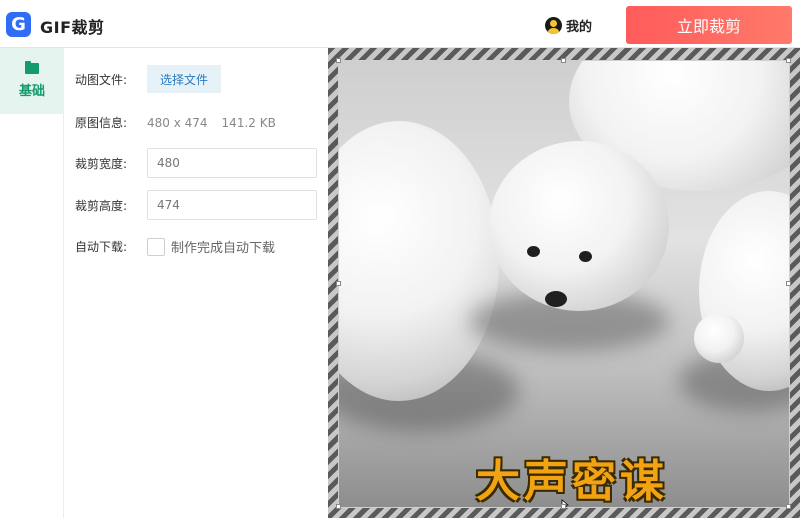  Describe the element at coordinates (101, 123) in the screenshot. I see `source-info-label: 原图信息:` at that location.